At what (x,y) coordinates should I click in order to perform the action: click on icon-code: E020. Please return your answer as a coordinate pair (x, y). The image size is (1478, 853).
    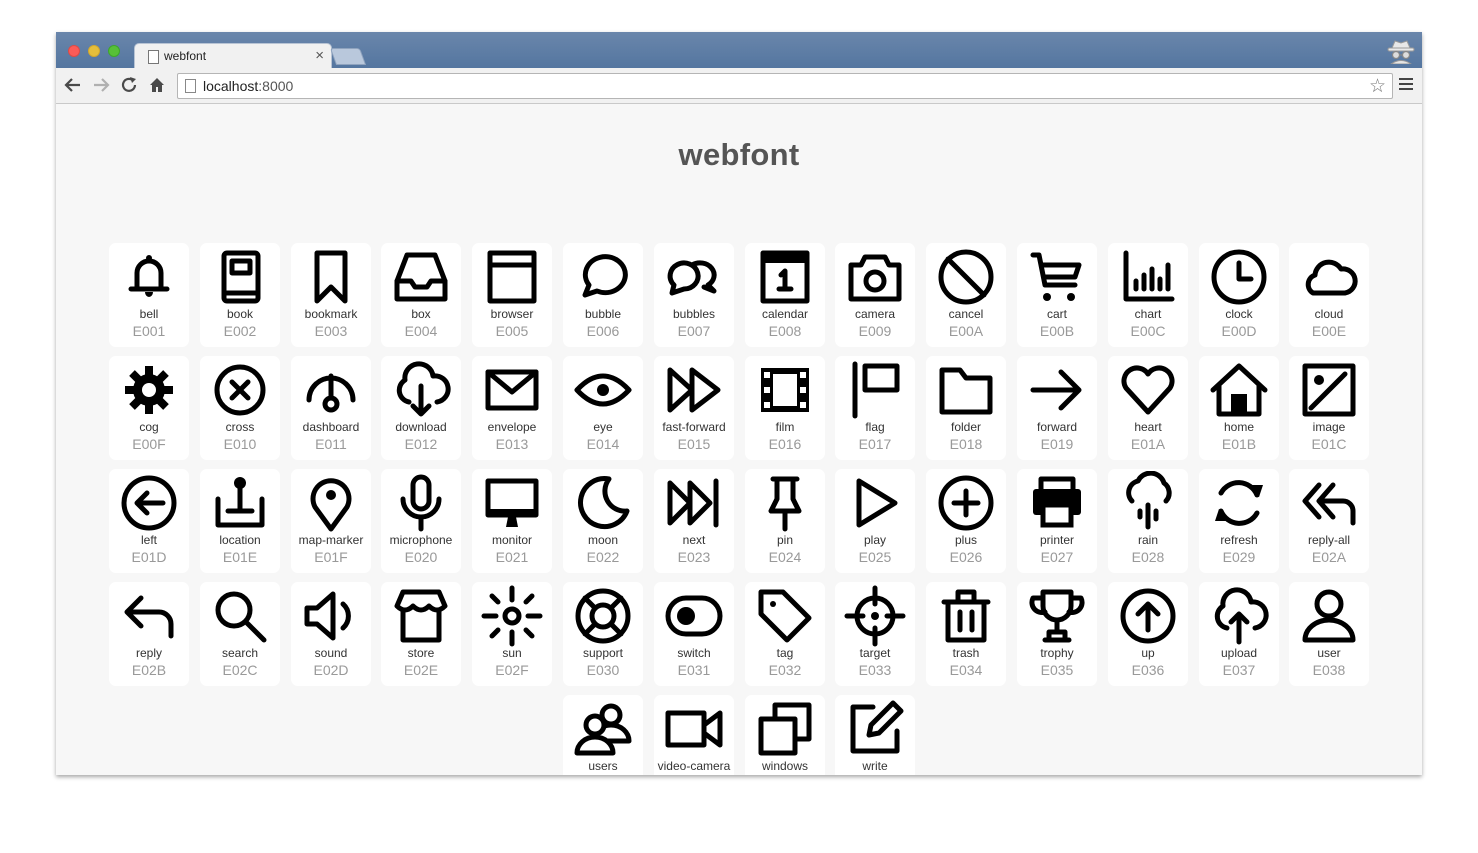
    Looking at the image, I should click on (421, 557).